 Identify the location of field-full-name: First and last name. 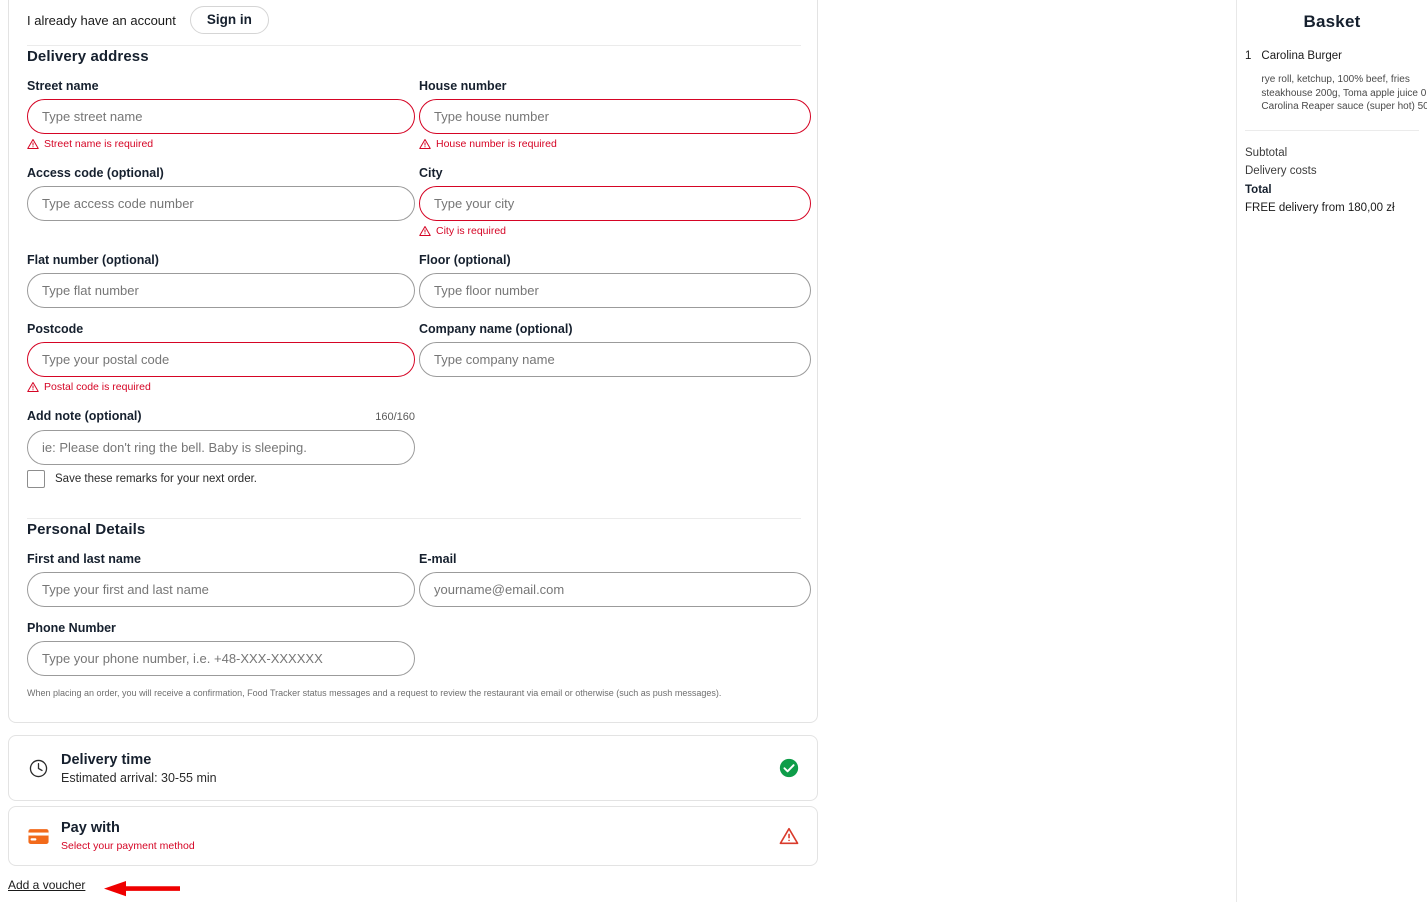
(221, 579).